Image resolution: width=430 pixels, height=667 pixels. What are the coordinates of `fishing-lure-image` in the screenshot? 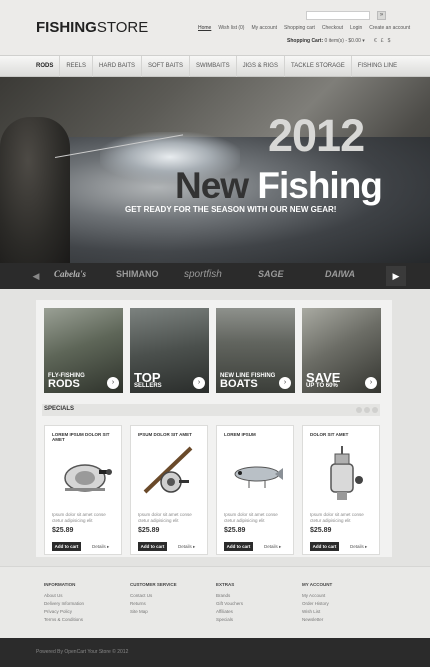 It's located at (256, 474).